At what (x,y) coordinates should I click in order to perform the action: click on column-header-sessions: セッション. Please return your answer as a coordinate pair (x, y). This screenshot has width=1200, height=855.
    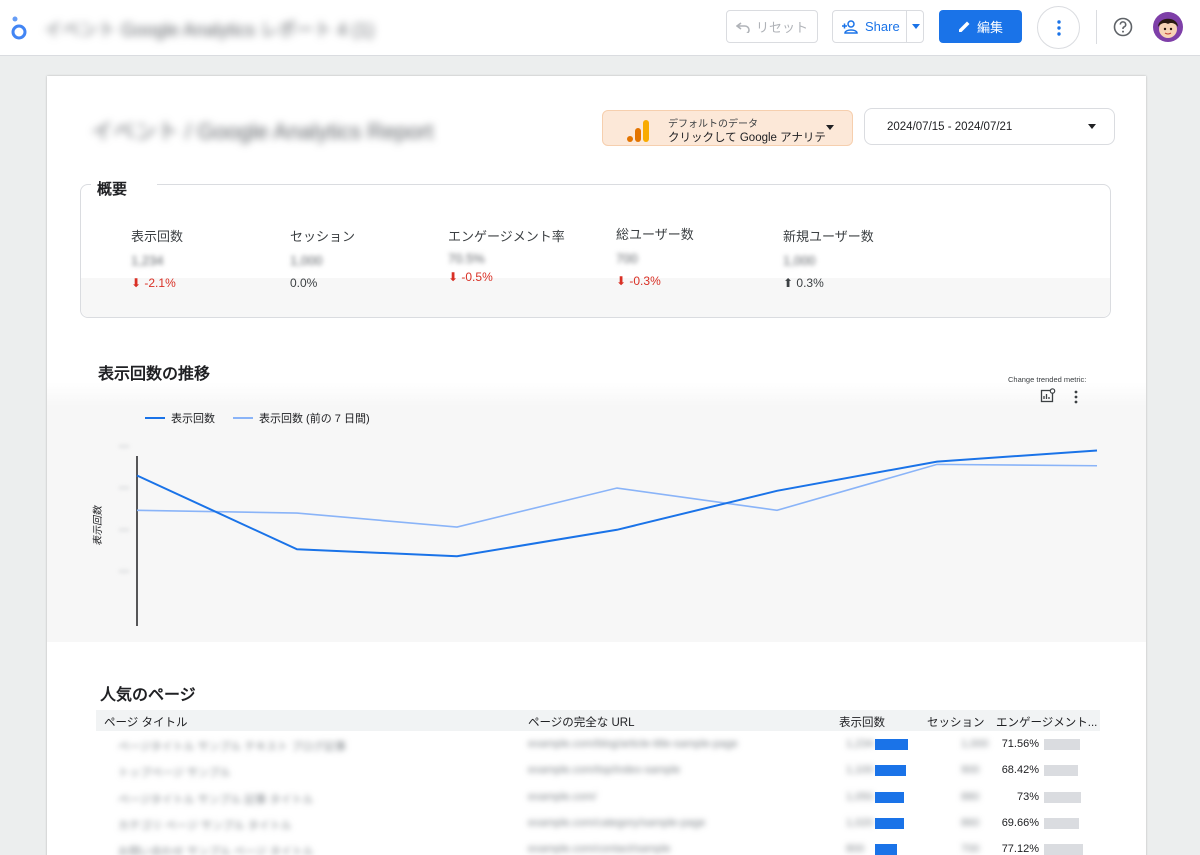
    Looking at the image, I should click on (956, 722).